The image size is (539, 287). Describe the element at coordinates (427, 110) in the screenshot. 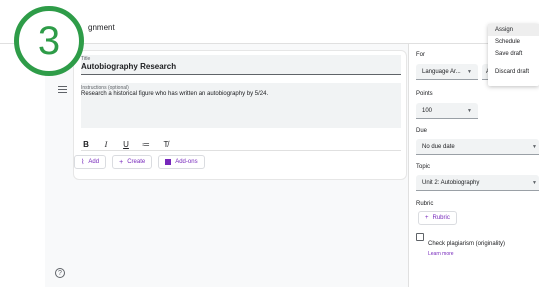

I see `points-value: 100` at that location.